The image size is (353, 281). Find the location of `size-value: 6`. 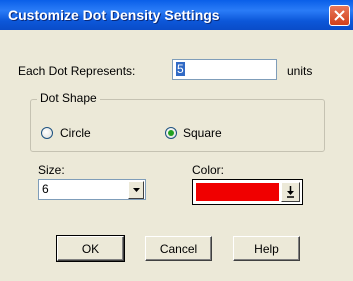

size-value: 6 is located at coordinates (45, 189).